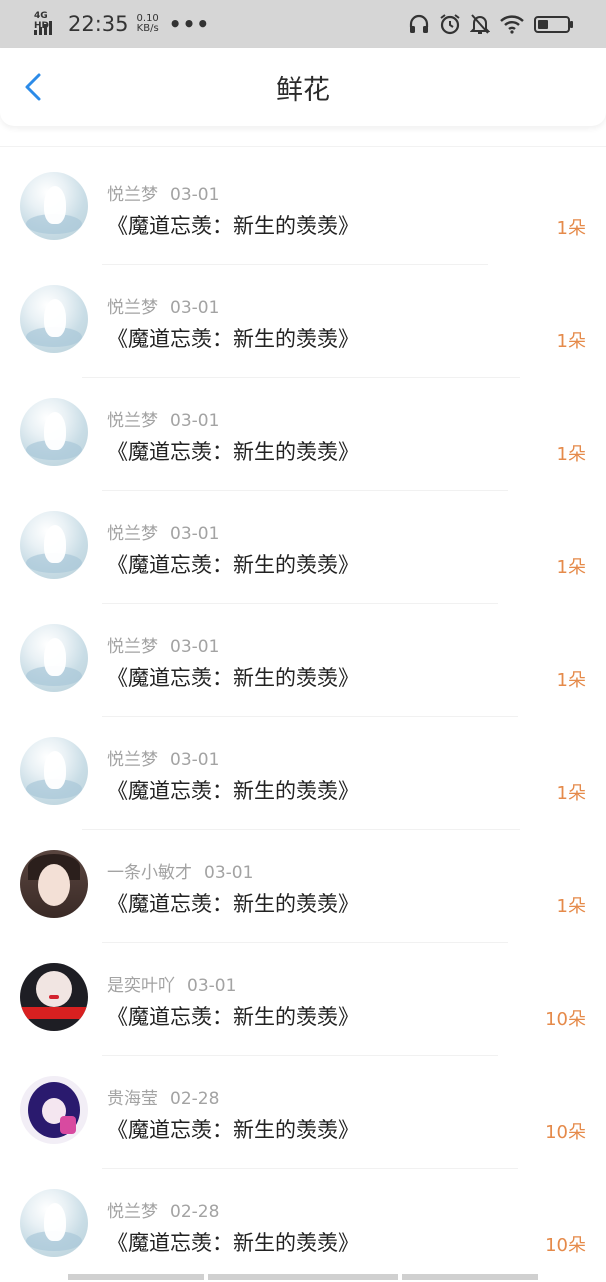 Image resolution: width=606 pixels, height=1282 pixels. I want to click on page-title: 鲜花, so click(303, 90).